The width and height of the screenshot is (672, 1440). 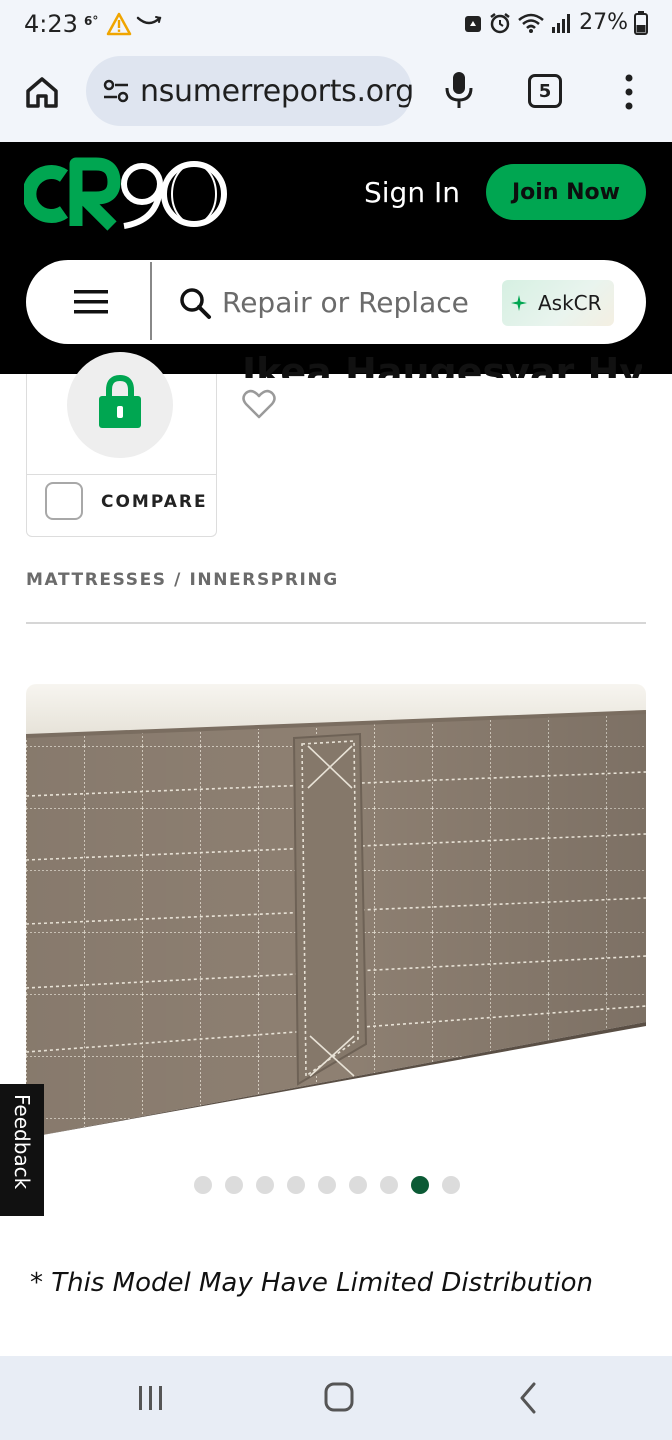 I want to click on browser-toolbar: nsumerreports.org 5, so click(x=336, y=97).